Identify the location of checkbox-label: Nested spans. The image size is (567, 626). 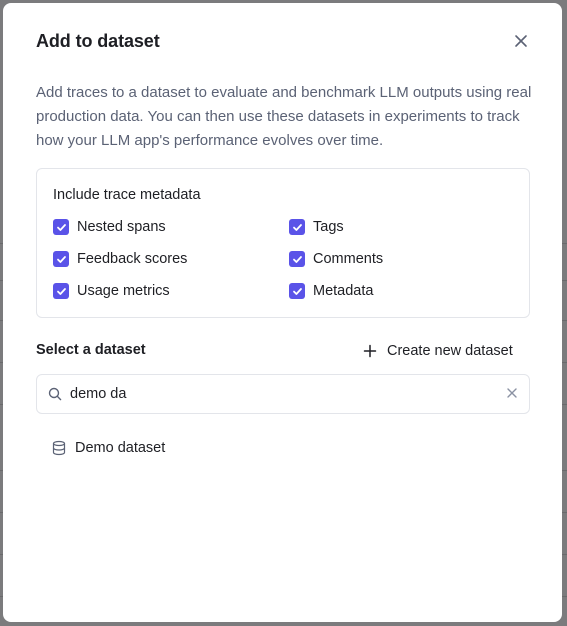
(121, 227).